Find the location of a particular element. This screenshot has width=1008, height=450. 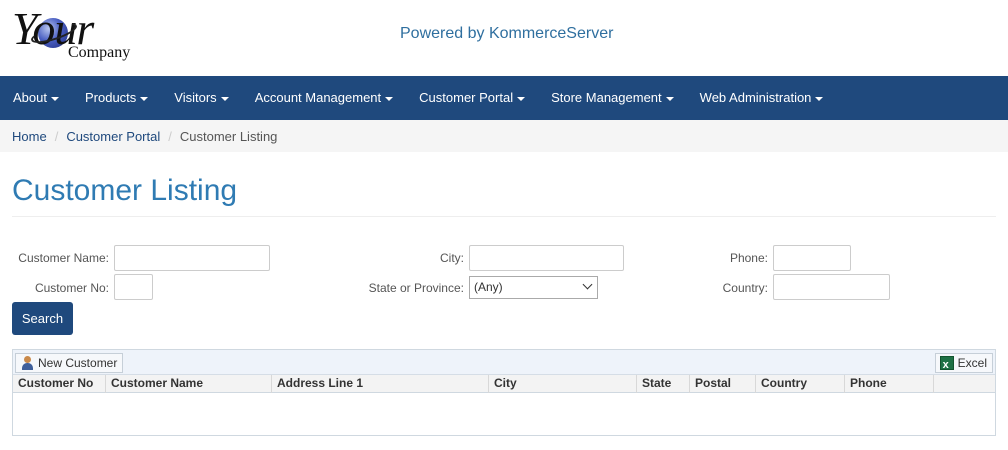

powered-by-text: Powered by KommerceServer is located at coordinates (507, 33).